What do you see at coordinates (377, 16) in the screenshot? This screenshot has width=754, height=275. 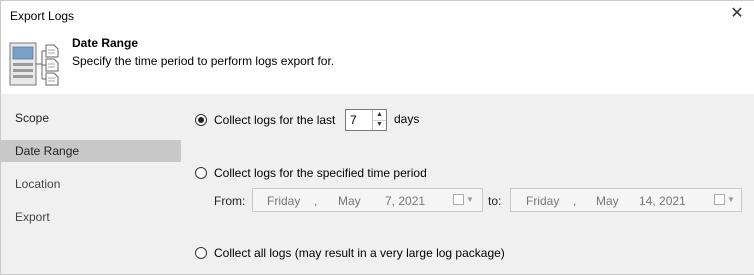 I see `title-bar: Export Logs ✕` at bounding box center [377, 16].